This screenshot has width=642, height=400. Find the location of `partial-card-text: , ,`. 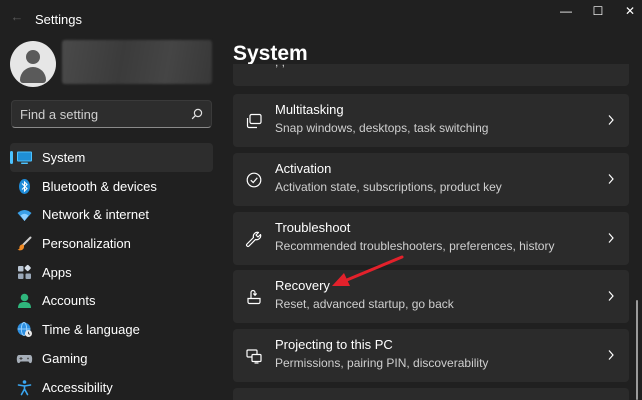

partial-card-text: , , is located at coordinates (280, 66).